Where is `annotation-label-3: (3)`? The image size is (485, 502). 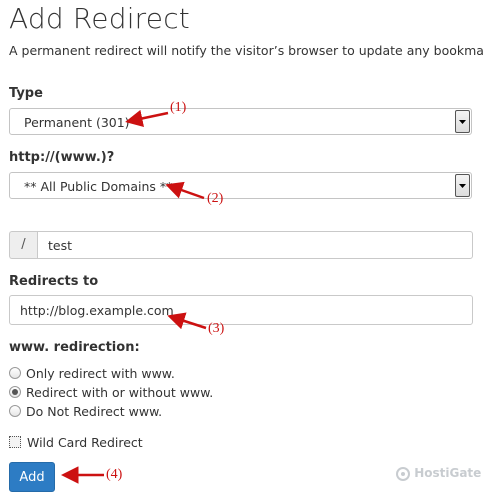
annotation-label-3: (3) is located at coordinates (216, 328).